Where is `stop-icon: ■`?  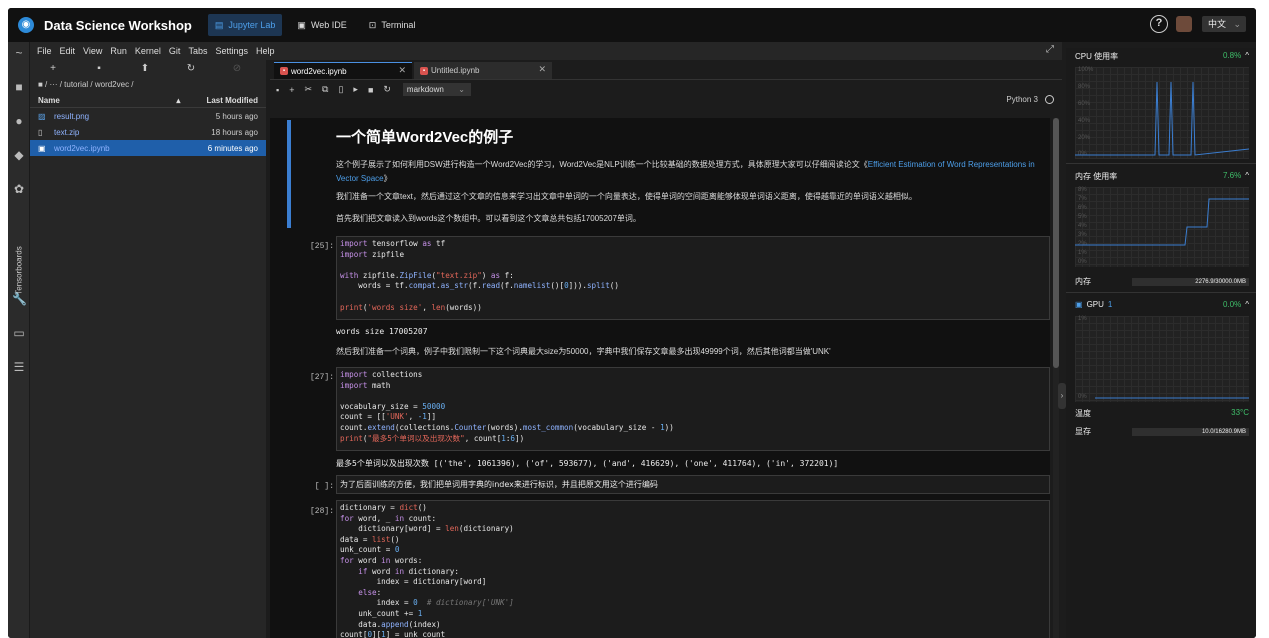 stop-icon: ■ is located at coordinates (370, 90).